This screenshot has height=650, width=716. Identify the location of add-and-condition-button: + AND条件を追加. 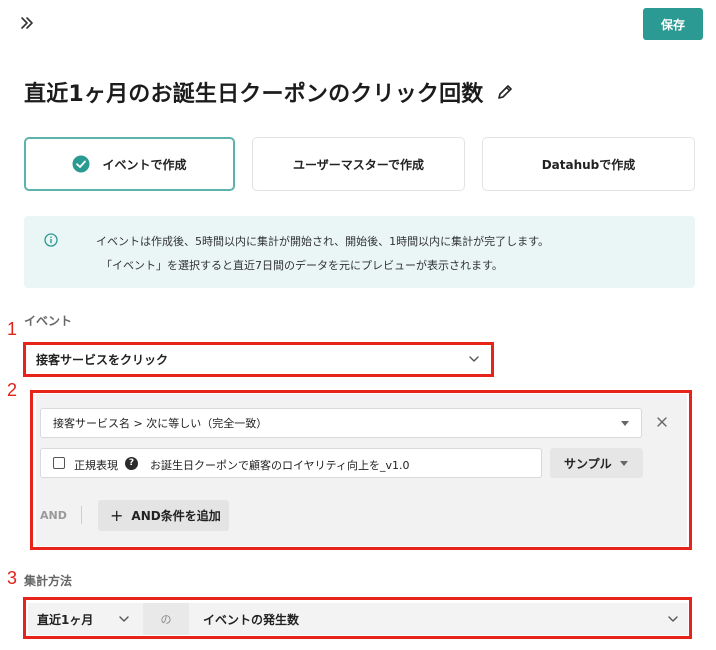
(163, 515).